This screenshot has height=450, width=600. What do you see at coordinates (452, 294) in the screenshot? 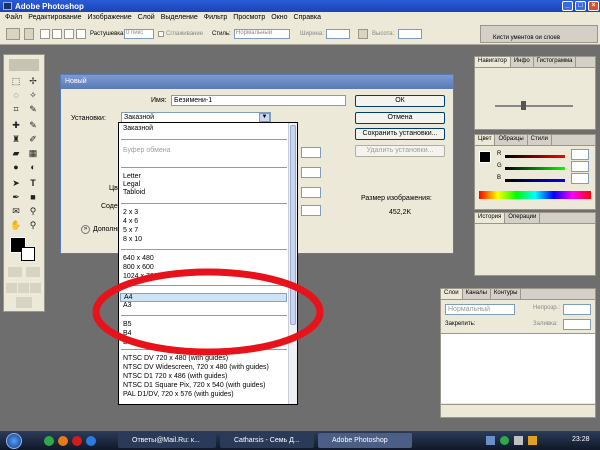
I see `tab-layers: Слои` at bounding box center [452, 294].